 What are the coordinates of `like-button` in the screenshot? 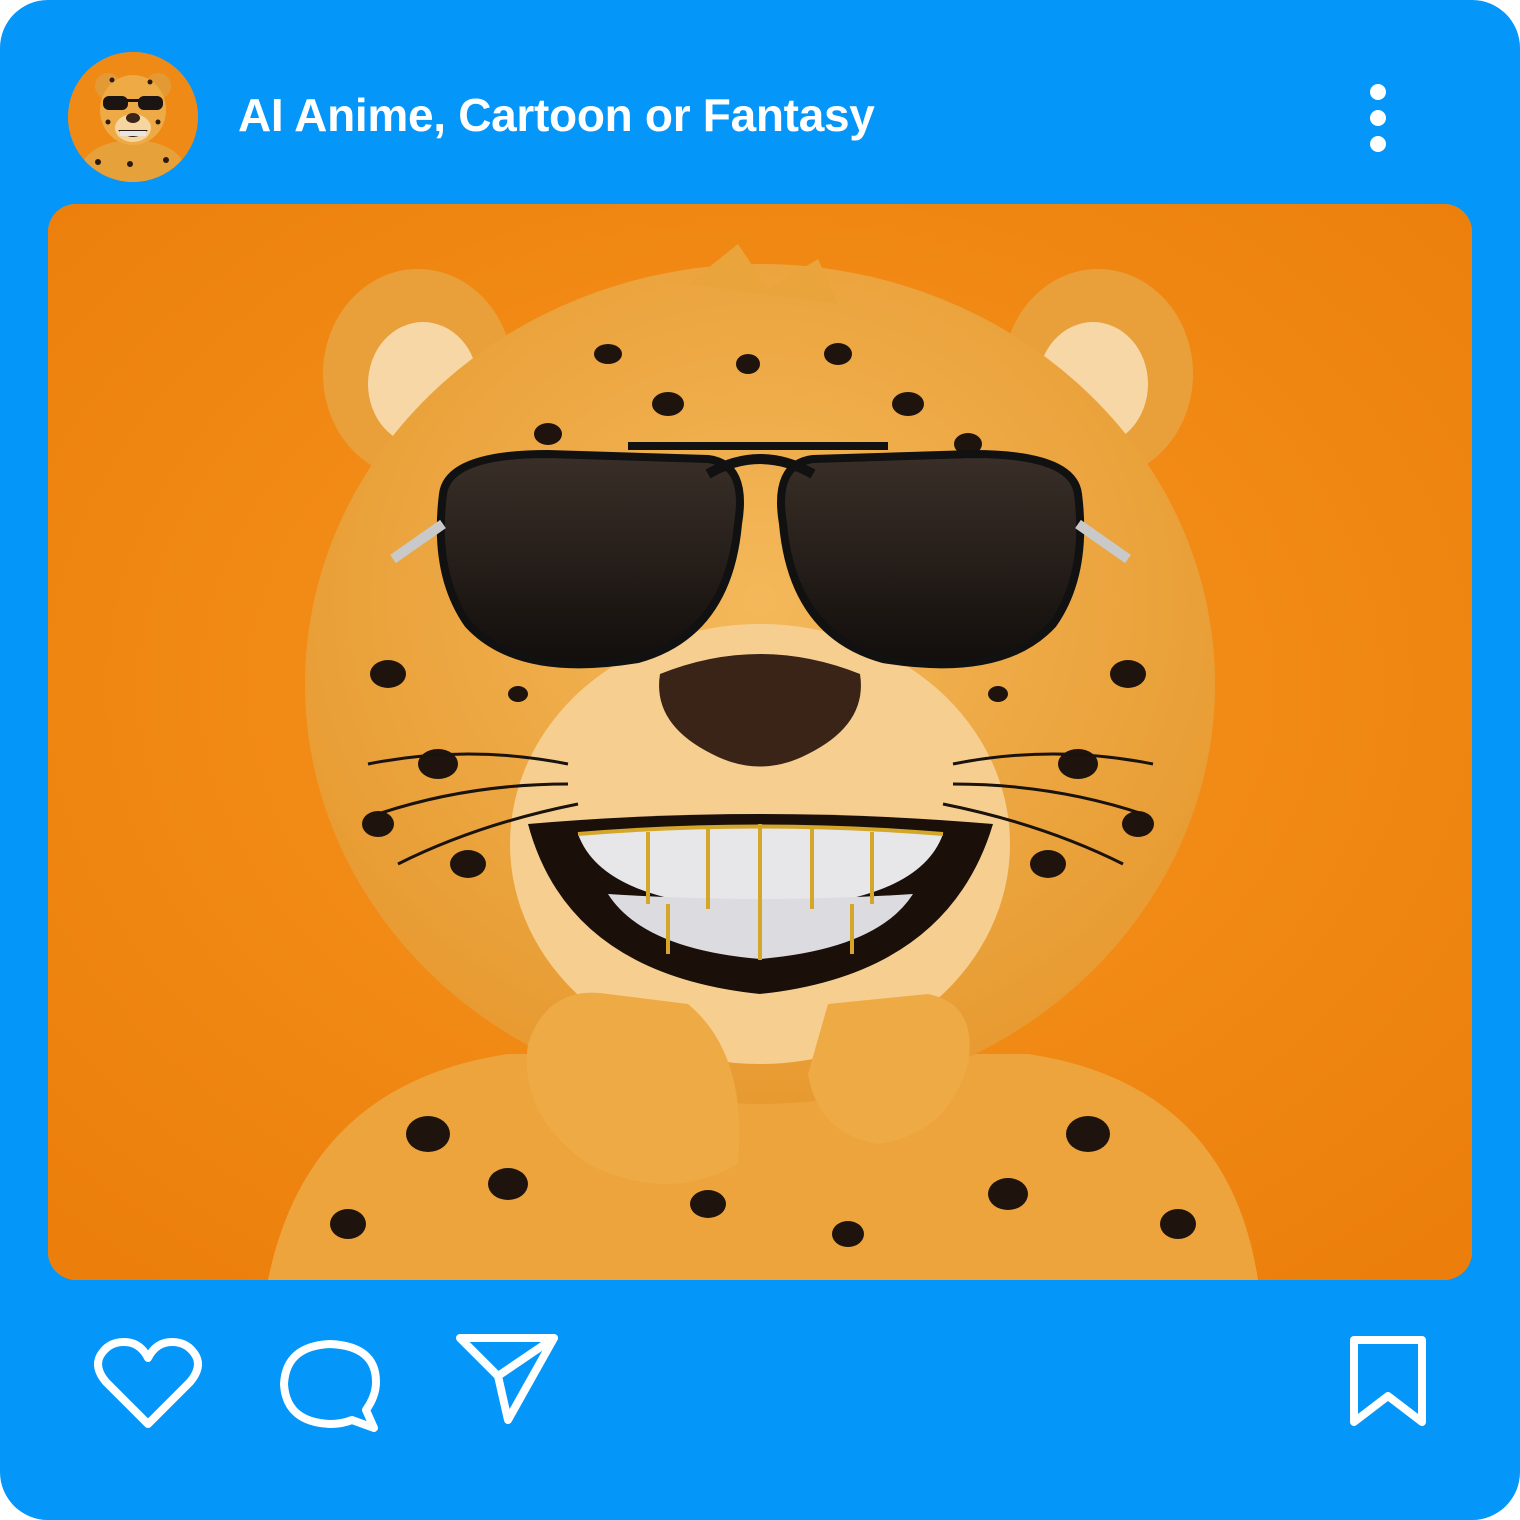 It's located at (148, 1384).